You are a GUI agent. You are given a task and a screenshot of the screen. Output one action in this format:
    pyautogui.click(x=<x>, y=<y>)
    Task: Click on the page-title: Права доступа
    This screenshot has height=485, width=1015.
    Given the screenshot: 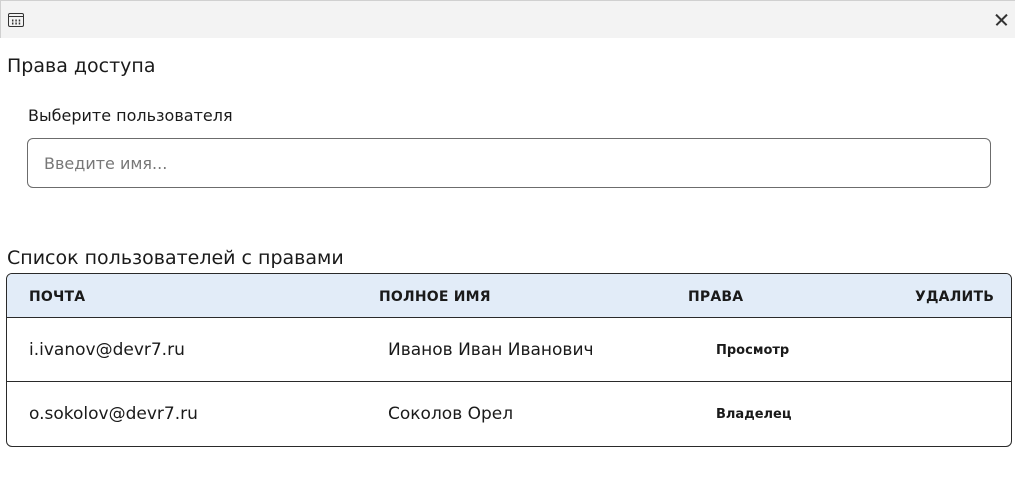 What is the action you would take?
    pyautogui.click(x=81, y=66)
    